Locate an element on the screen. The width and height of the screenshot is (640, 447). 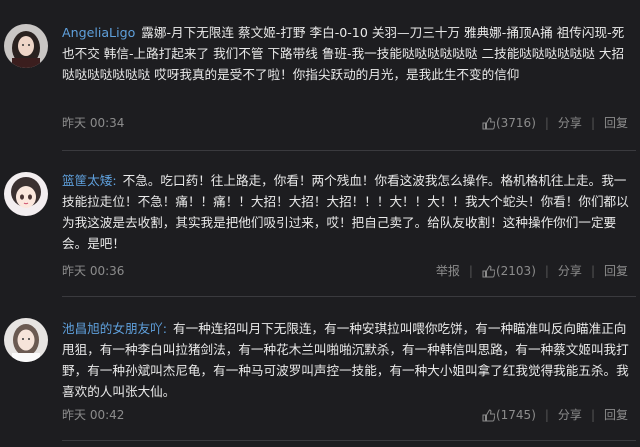
username: AngeliaLigo is located at coordinates (98, 32).